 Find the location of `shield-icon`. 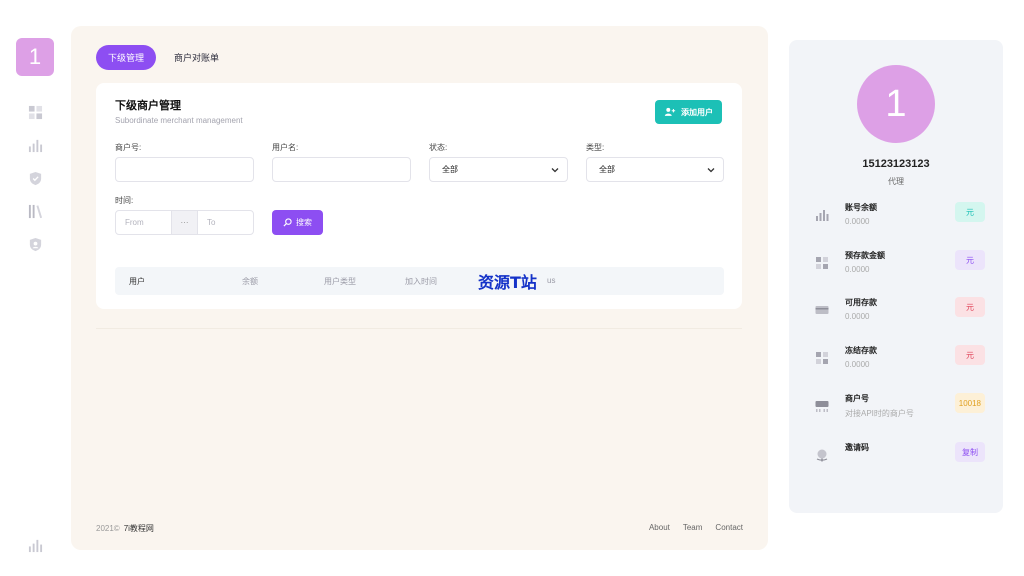

shield-icon is located at coordinates (35, 178).